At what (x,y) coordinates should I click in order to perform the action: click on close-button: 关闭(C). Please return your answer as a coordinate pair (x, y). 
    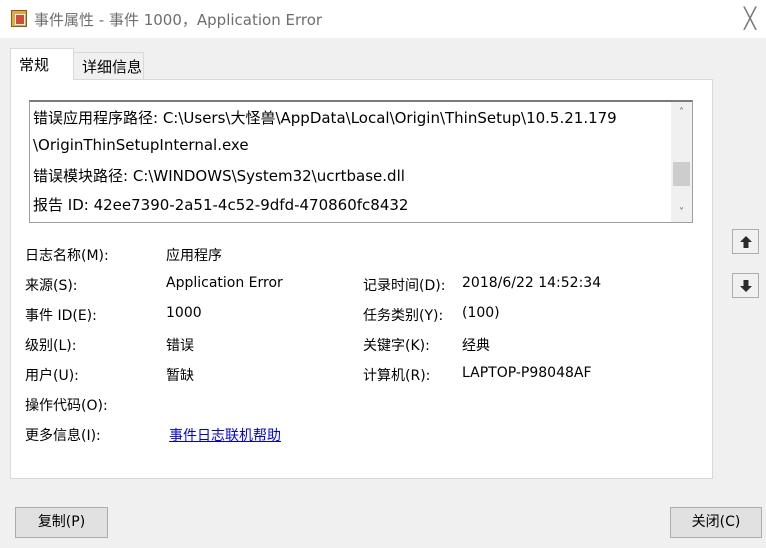
    Looking at the image, I should click on (716, 522).